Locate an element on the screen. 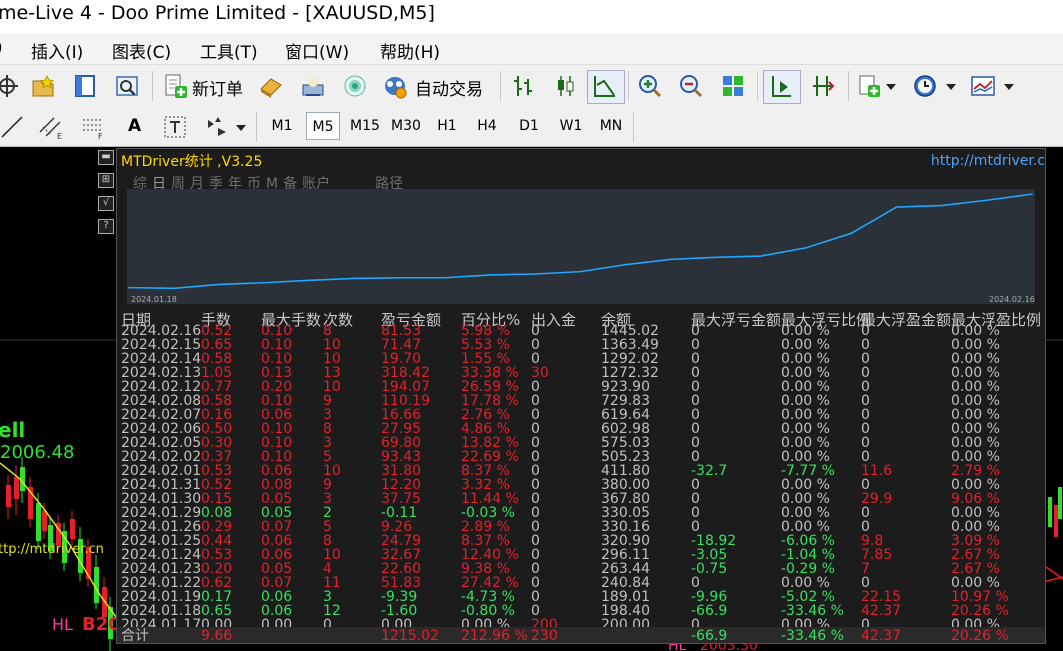 The image size is (1063, 651). menu-item-tools: 工具(T) is located at coordinates (229, 50).